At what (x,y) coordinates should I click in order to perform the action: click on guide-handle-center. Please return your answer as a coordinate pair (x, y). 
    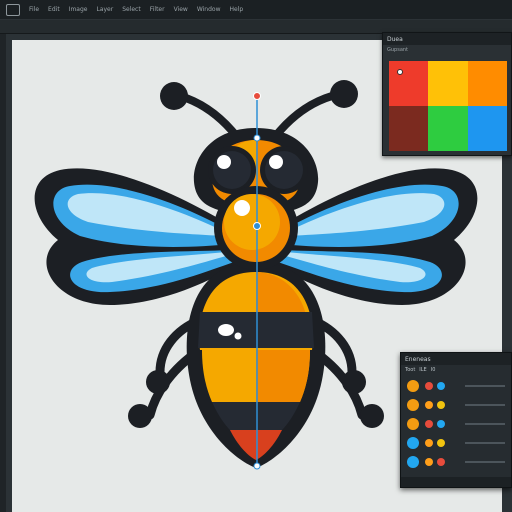
    Looking at the image, I should click on (257, 226).